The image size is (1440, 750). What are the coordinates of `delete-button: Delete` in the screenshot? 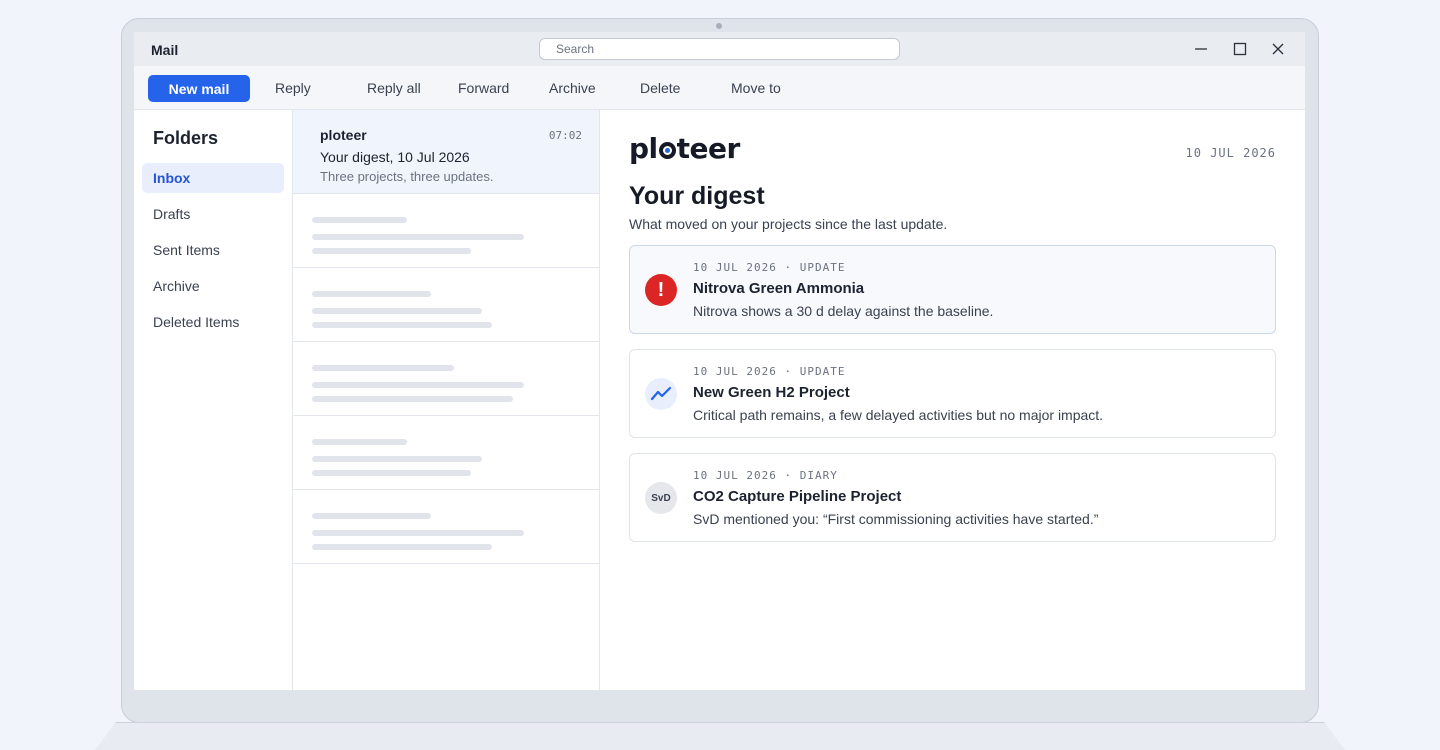 It's located at (660, 88).